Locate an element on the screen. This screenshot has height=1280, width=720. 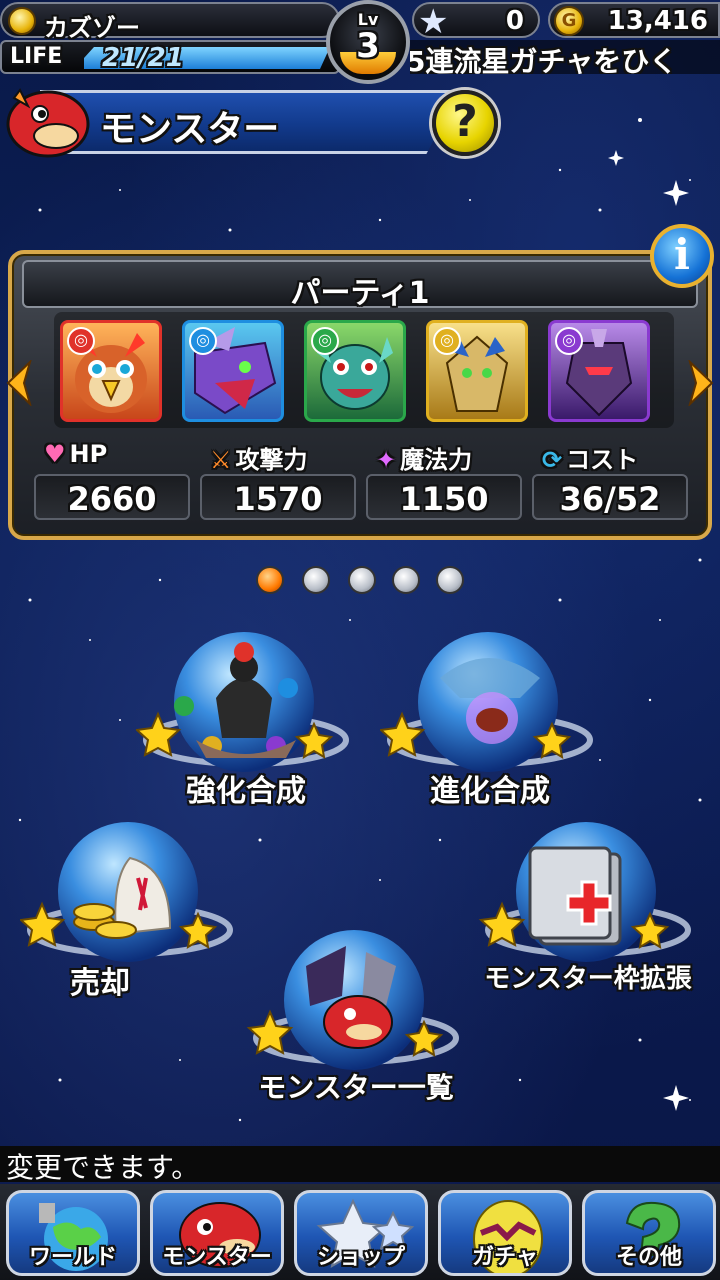
hint-text: 変更できます。 is located at coordinates (103, 1167).